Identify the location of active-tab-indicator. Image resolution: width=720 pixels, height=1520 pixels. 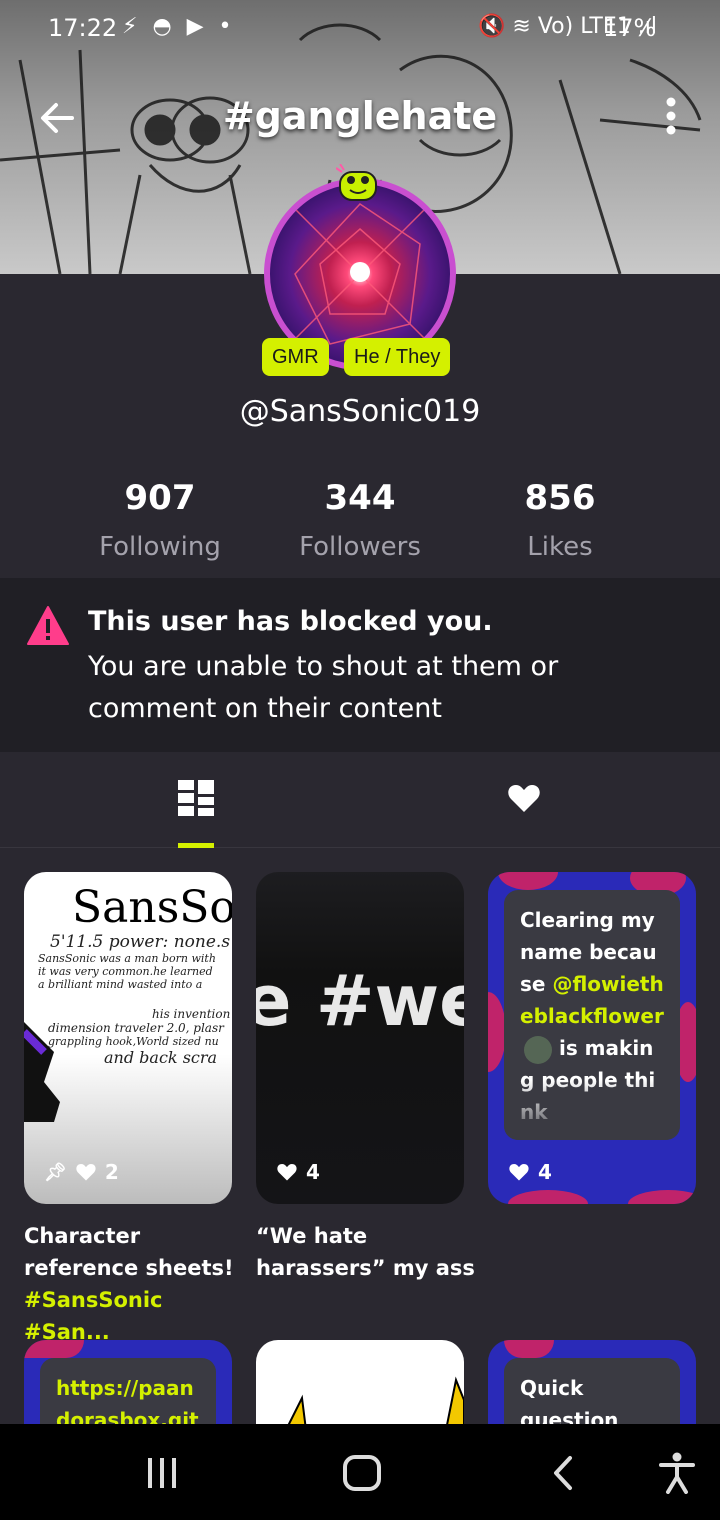
(196, 845).